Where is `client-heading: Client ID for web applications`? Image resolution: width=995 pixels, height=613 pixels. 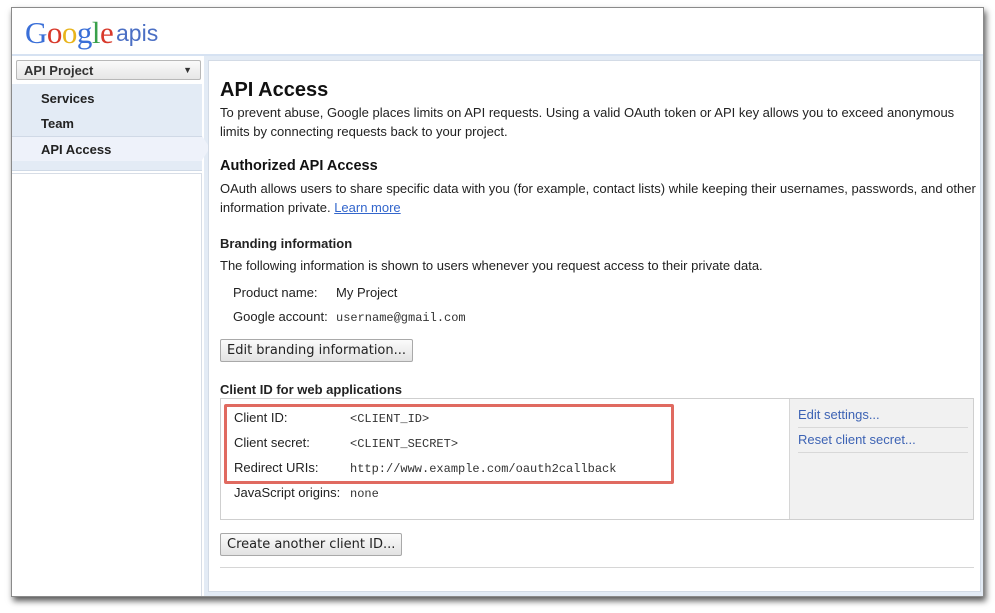 client-heading: Client ID for web applications is located at coordinates (311, 389).